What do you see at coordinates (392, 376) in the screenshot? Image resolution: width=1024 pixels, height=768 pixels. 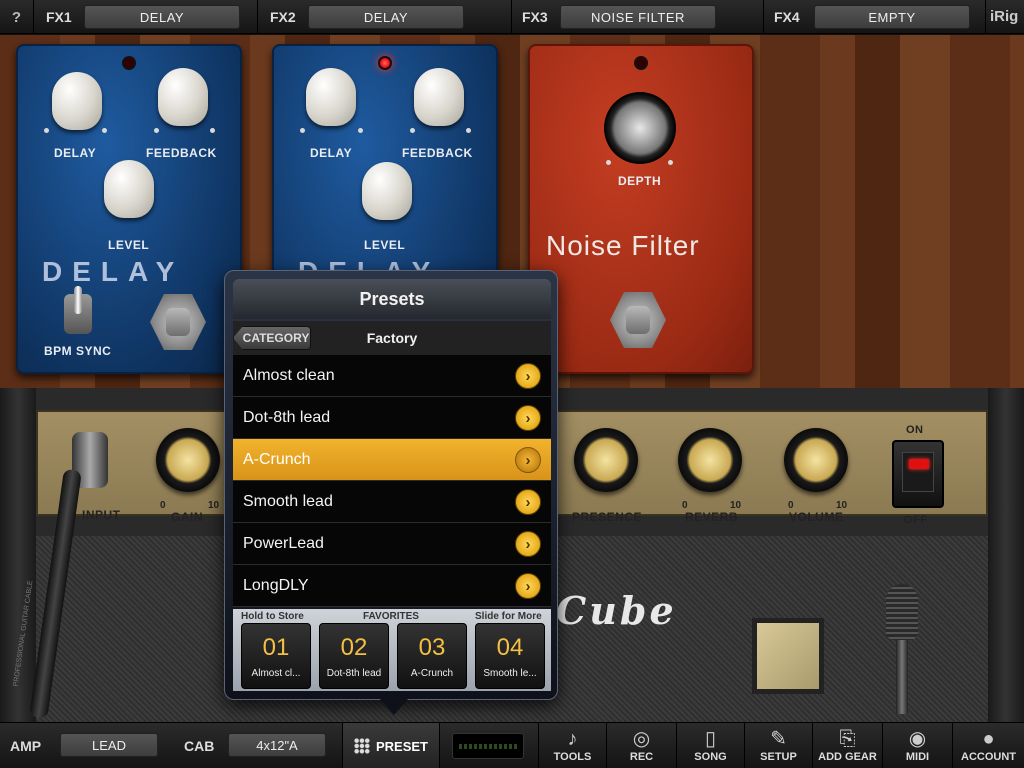 I see `preset-row-almost-clean: Almost clean ›` at bounding box center [392, 376].